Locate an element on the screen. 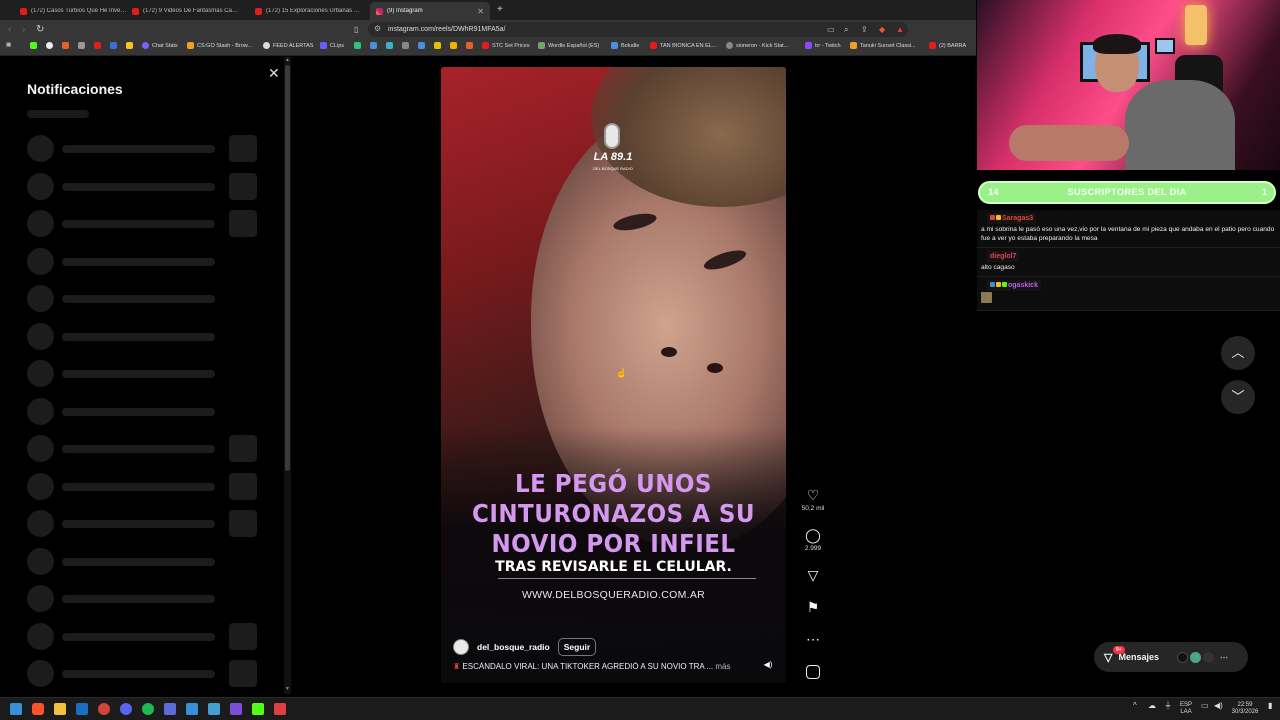 The image size is (1280, 720). bookmark-icon-kick is located at coordinates (33, 45).